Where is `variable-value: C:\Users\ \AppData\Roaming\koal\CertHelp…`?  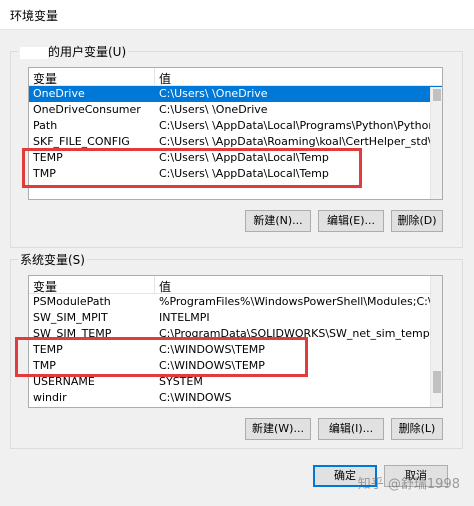
variable-value: C:\Users\ \AppData\Roaming\koal\CertHelp… is located at coordinates (301, 141).